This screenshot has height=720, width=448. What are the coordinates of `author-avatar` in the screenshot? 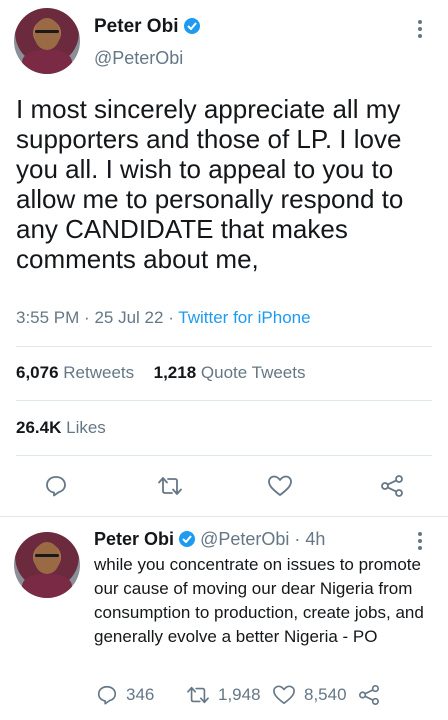 It's located at (47, 41).